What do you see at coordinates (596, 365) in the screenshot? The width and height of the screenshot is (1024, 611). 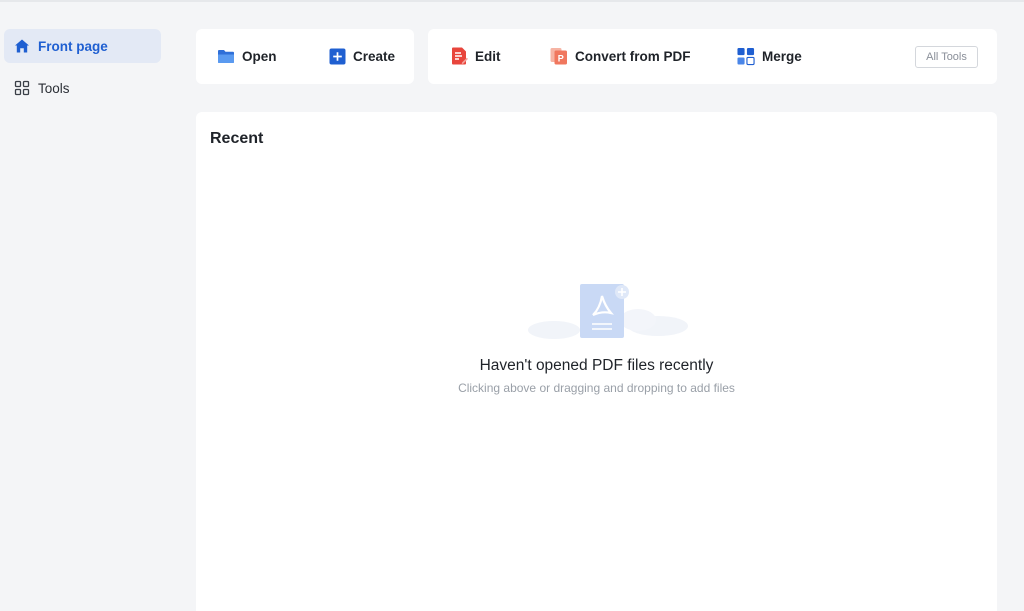 I see `empty-state-title: Haven't opened PDF files recently` at bounding box center [596, 365].